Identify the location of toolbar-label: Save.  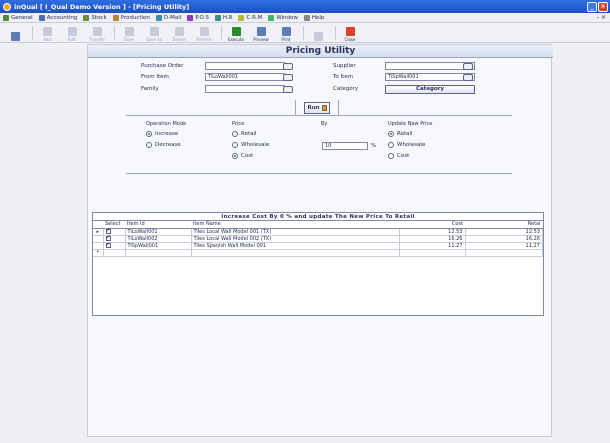
(129, 39).